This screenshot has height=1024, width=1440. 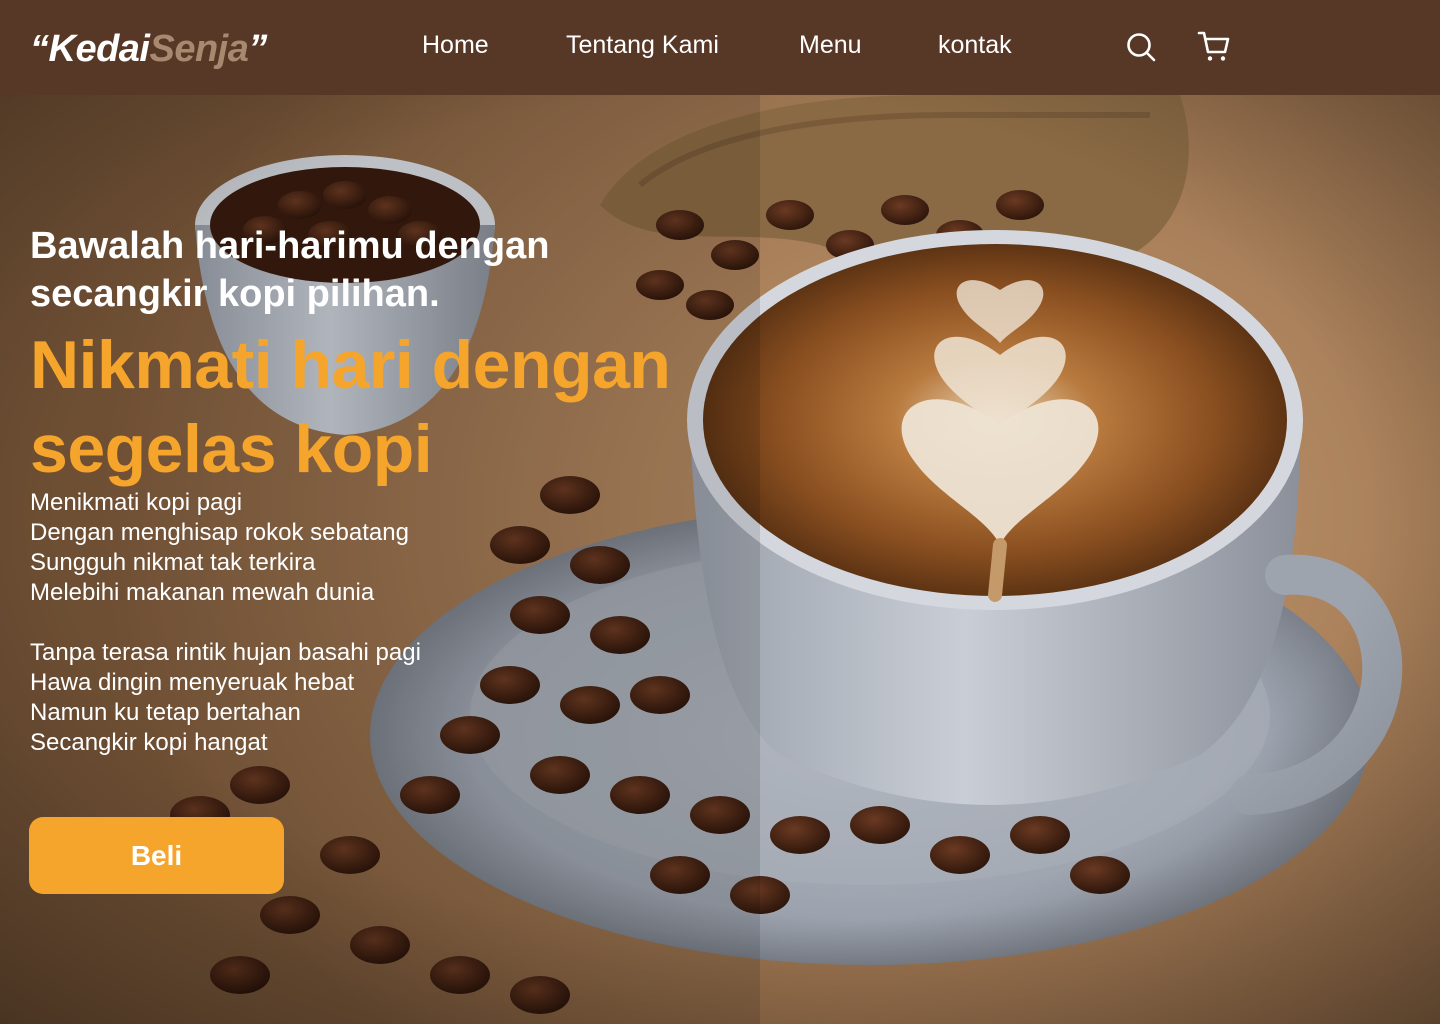 I want to click on poem-line: Dengan menghisap rokok sebatang, so click(x=219, y=532).